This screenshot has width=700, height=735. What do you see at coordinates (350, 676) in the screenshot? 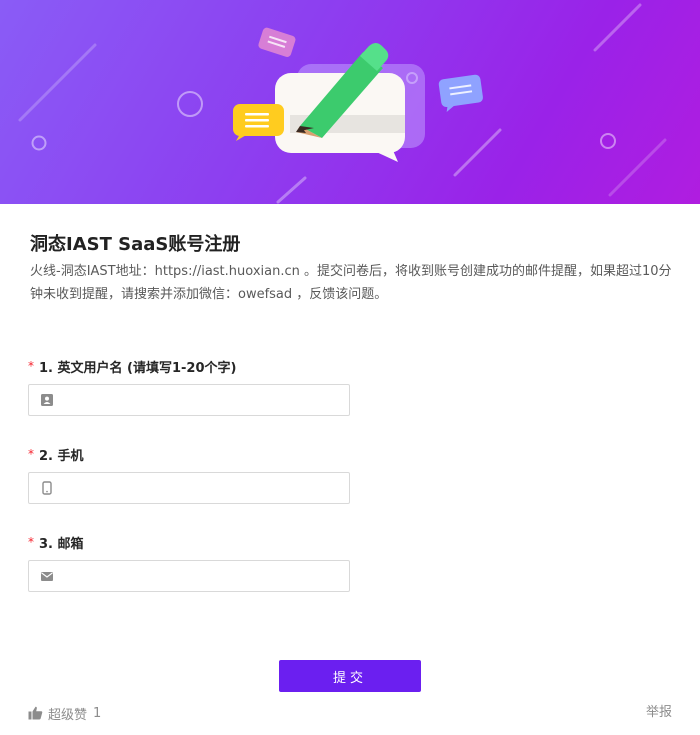
I see `submit-button: 提交` at bounding box center [350, 676].